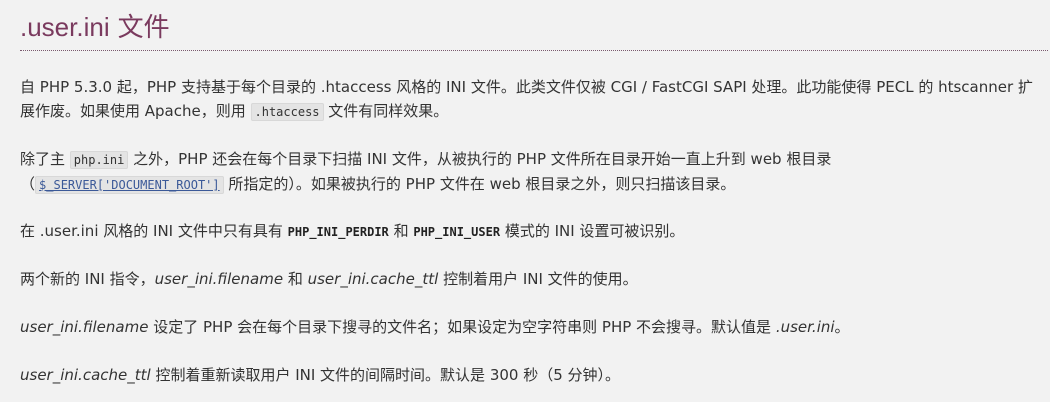 This screenshot has width=1050, height=402. Describe the element at coordinates (592, 231) in the screenshot. I see `text-run: 模式的 INI 设置可被识别。` at that location.